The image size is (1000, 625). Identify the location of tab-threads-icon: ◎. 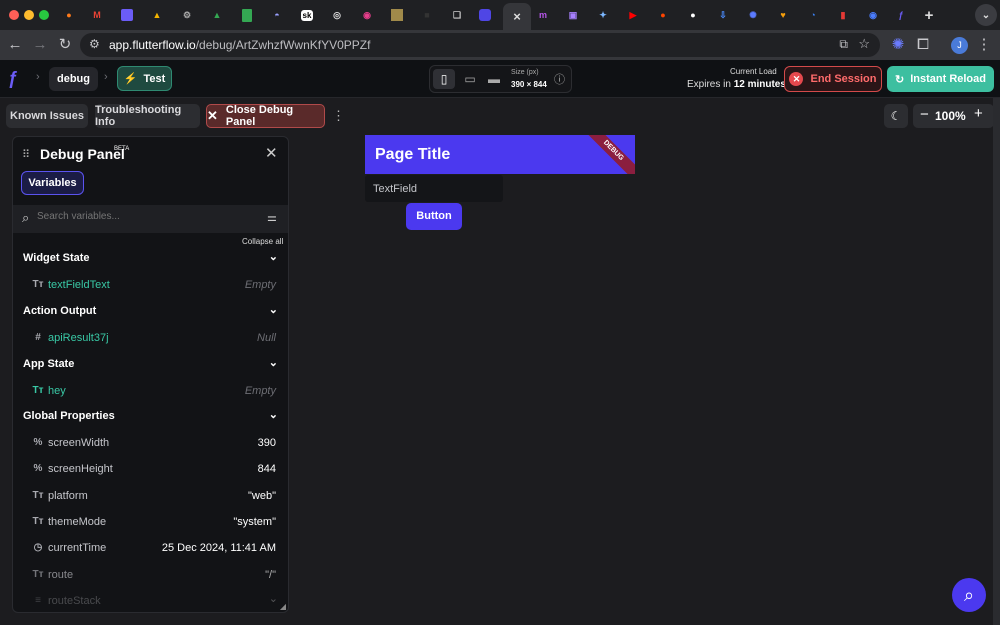
(337, 15).